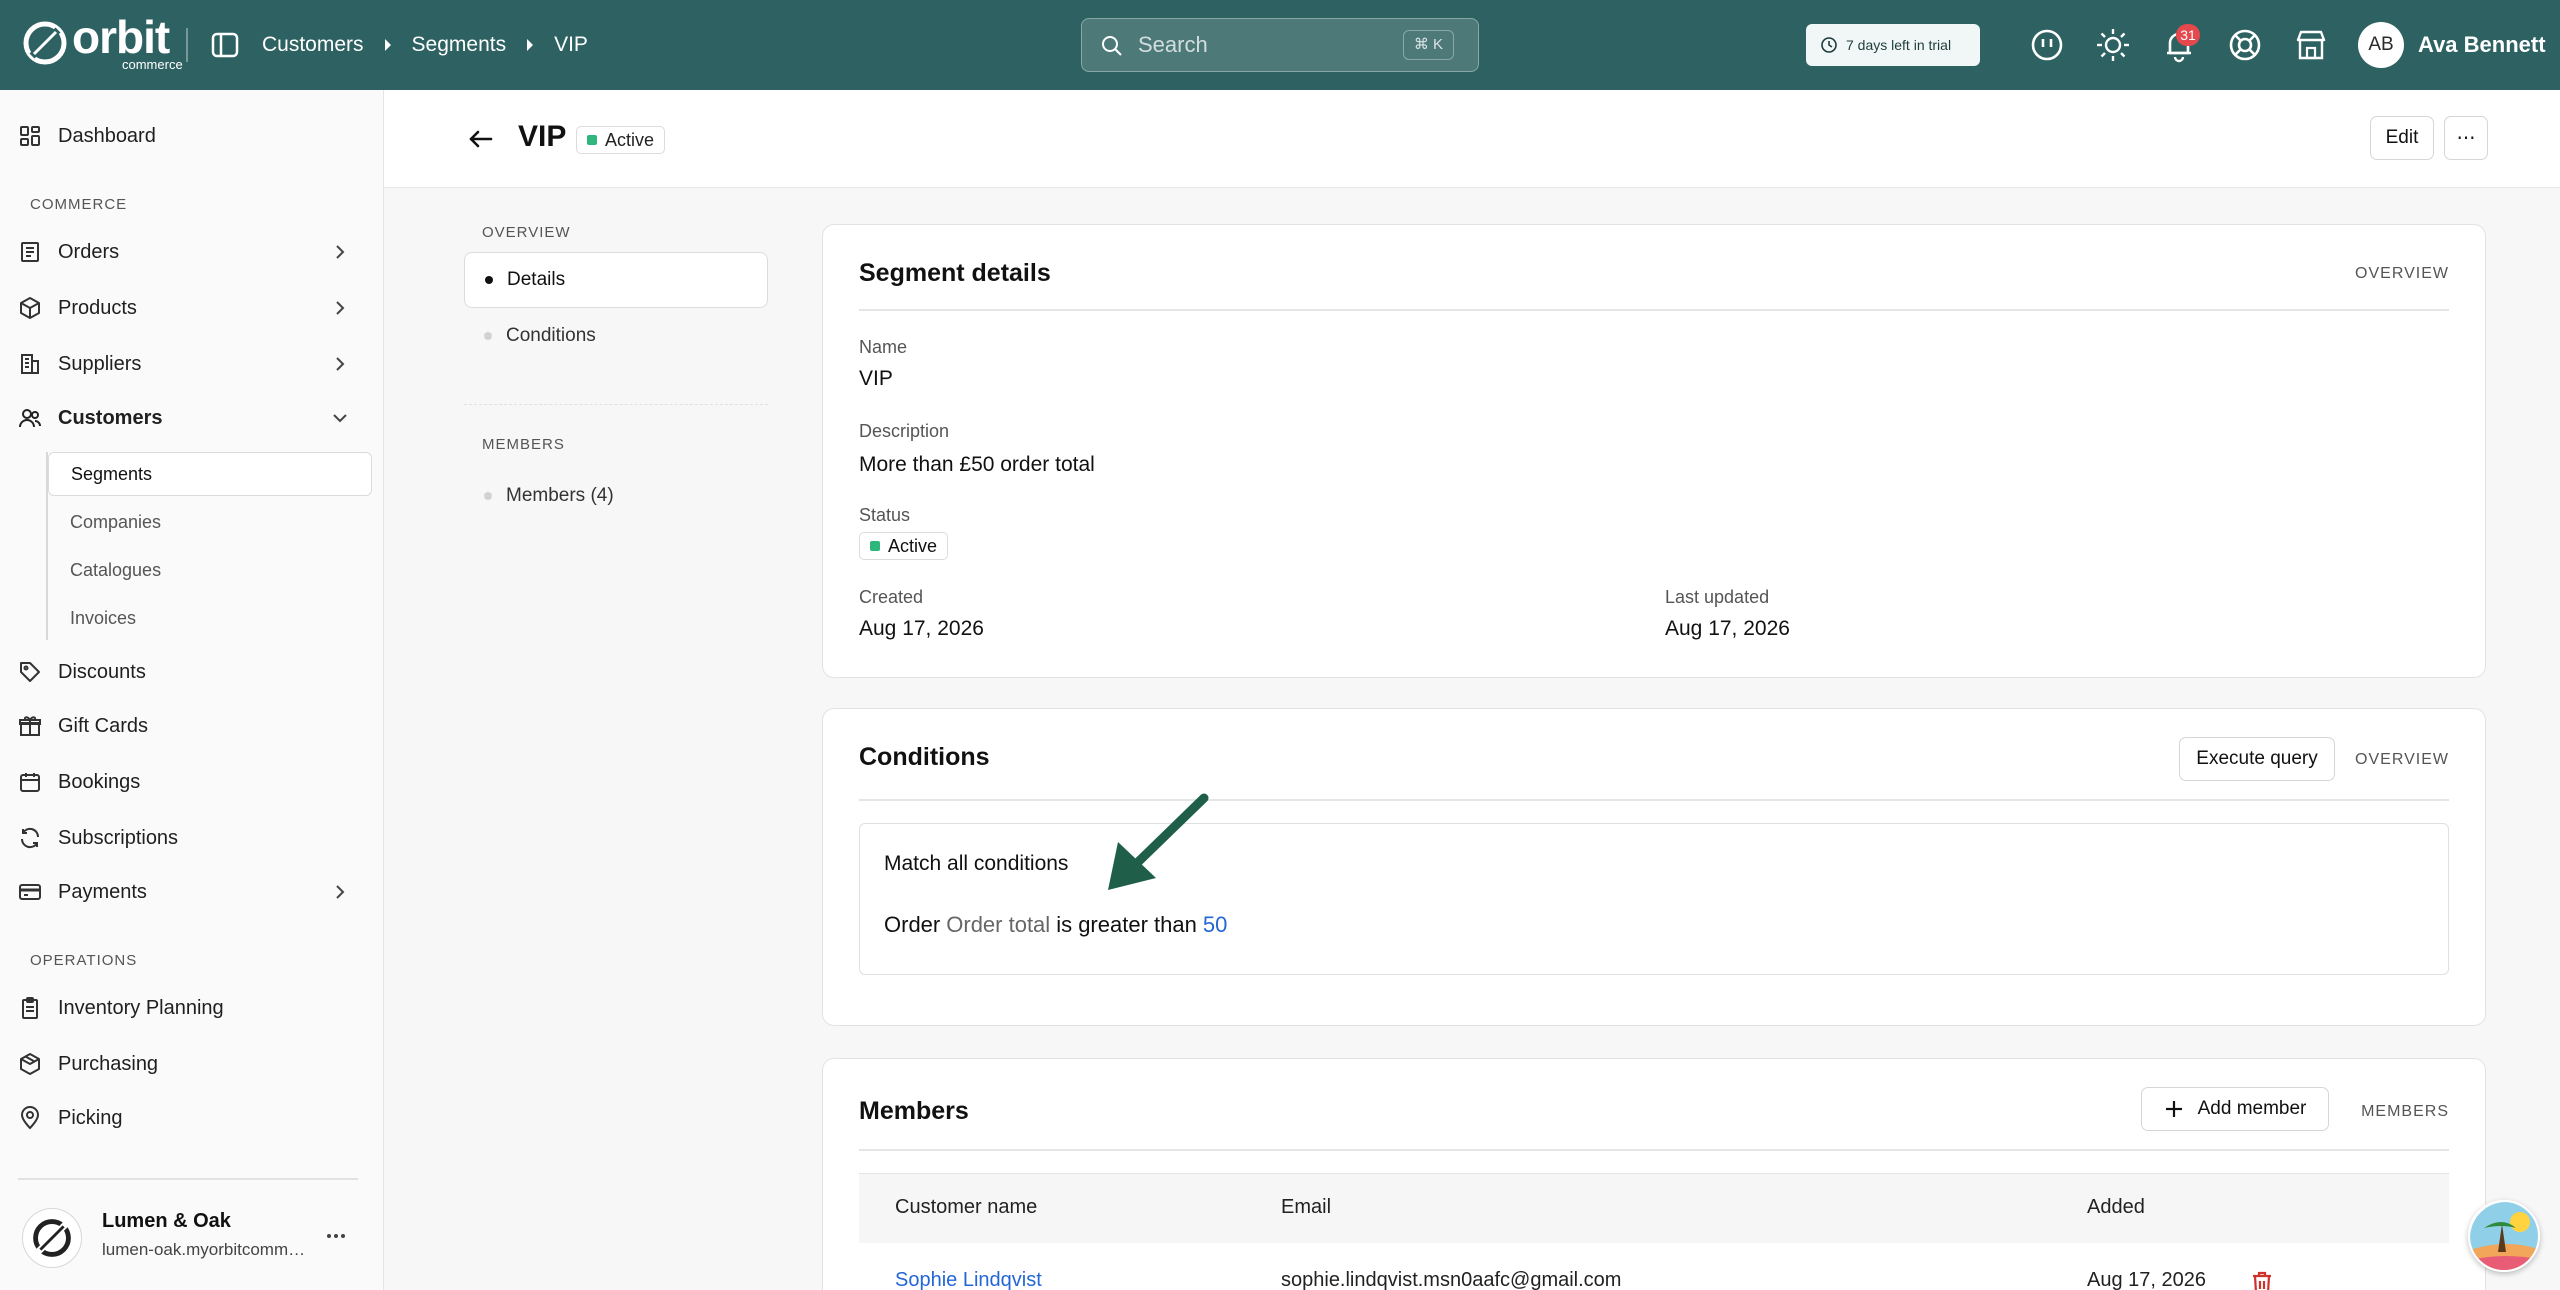 The image size is (2560, 1290). What do you see at coordinates (2402, 759) in the screenshot?
I see `card-section-tag: OVERVIEW` at bounding box center [2402, 759].